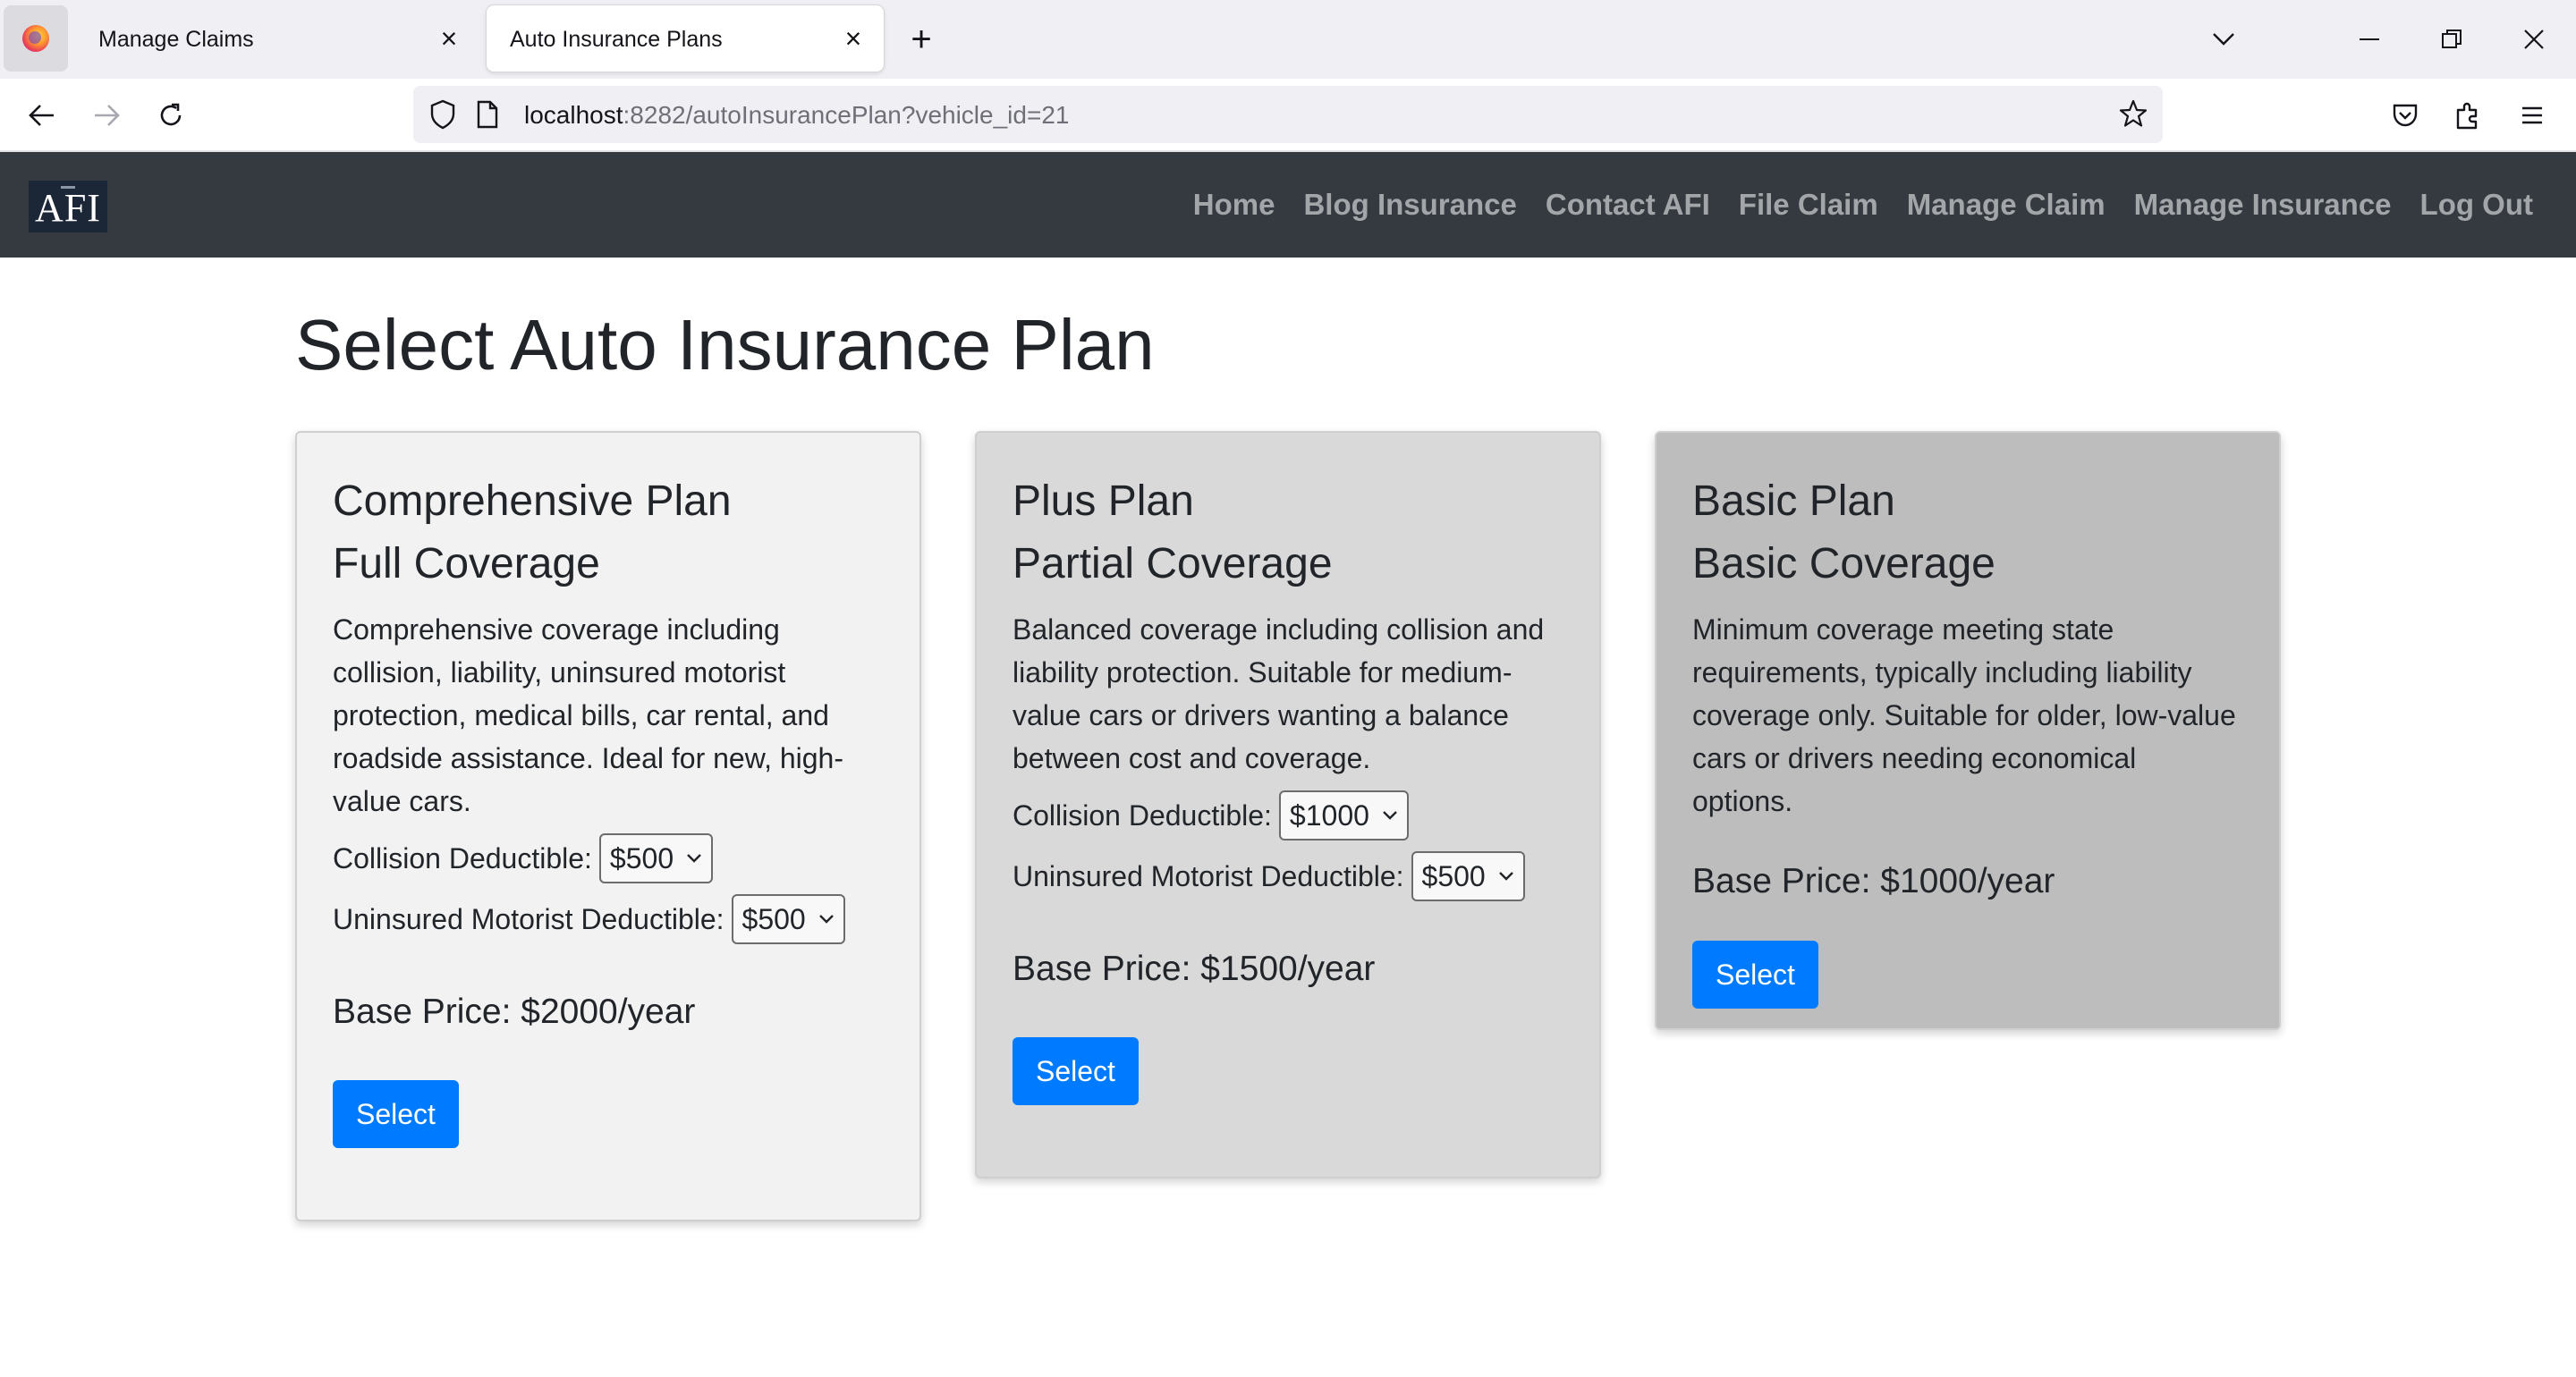 This screenshot has height=1377, width=2576. I want to click on restore-icon, so click(2451, 39).